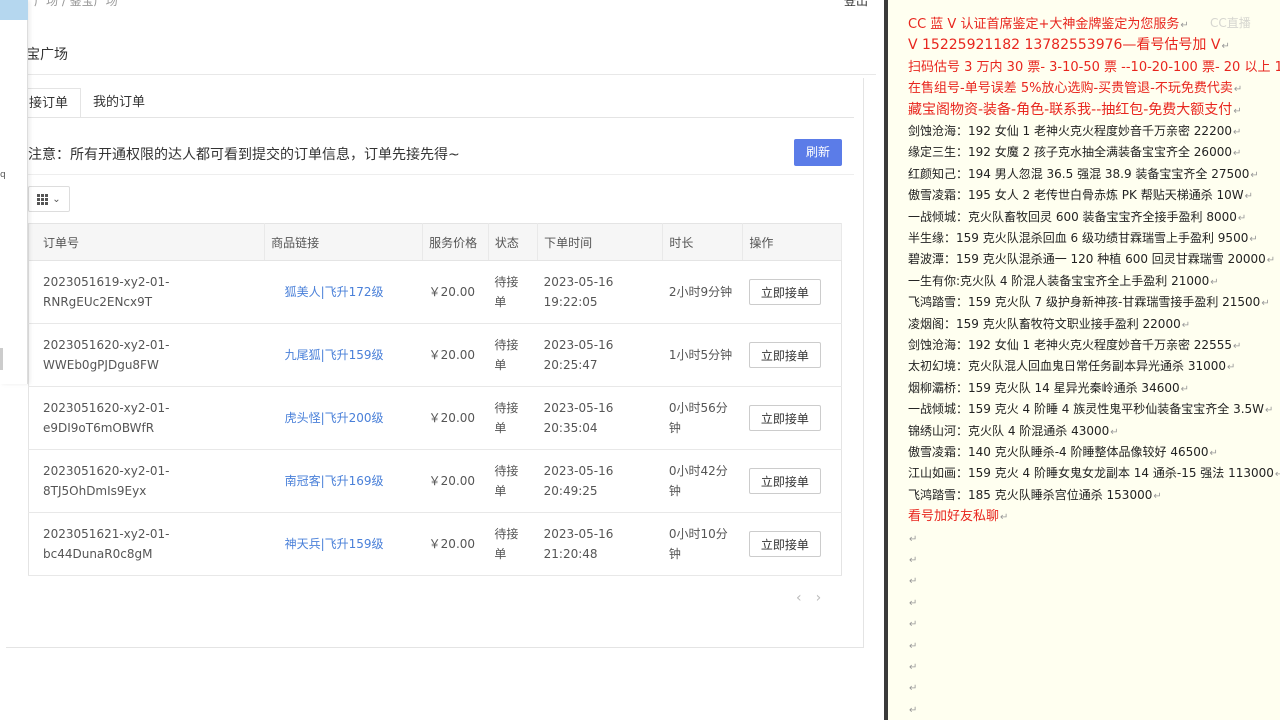  Describe the element at coordinates (343, 481) in the screenshot. I see `product-link: 南冠客|飞升169级` at that location.